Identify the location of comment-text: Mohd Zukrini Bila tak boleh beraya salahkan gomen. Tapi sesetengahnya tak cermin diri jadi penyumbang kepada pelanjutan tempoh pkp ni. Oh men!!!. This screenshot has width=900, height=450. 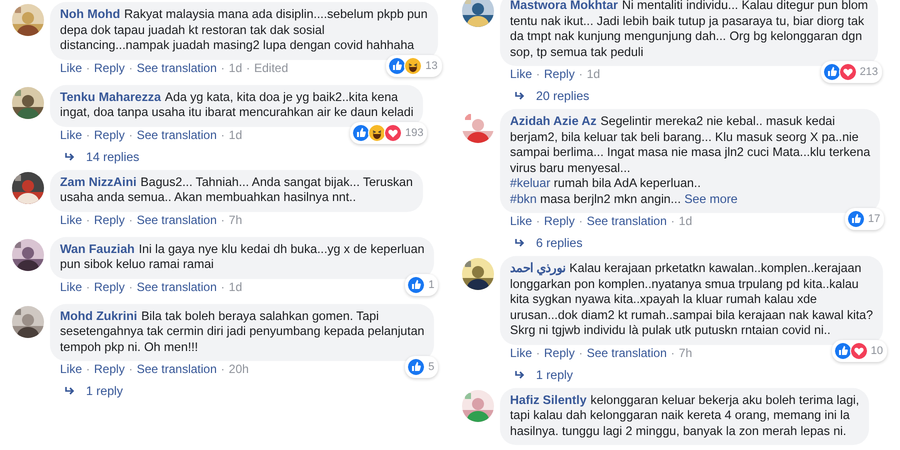
(242, 331).